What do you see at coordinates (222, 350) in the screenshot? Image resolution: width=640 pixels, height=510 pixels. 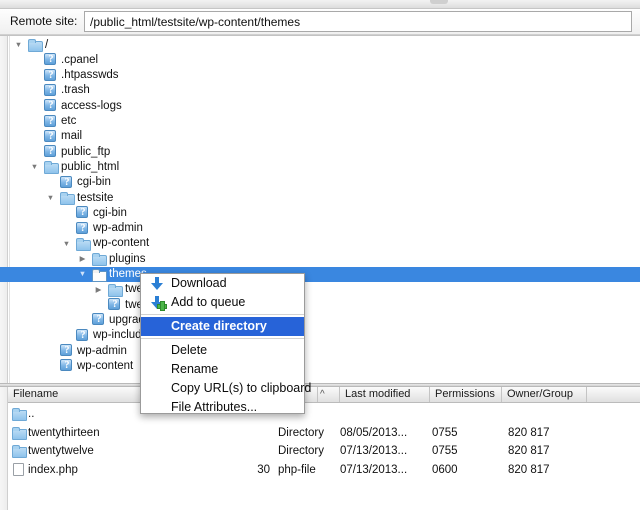 I see `menu-item-delete: Delete` at bounding box center [222, 350].